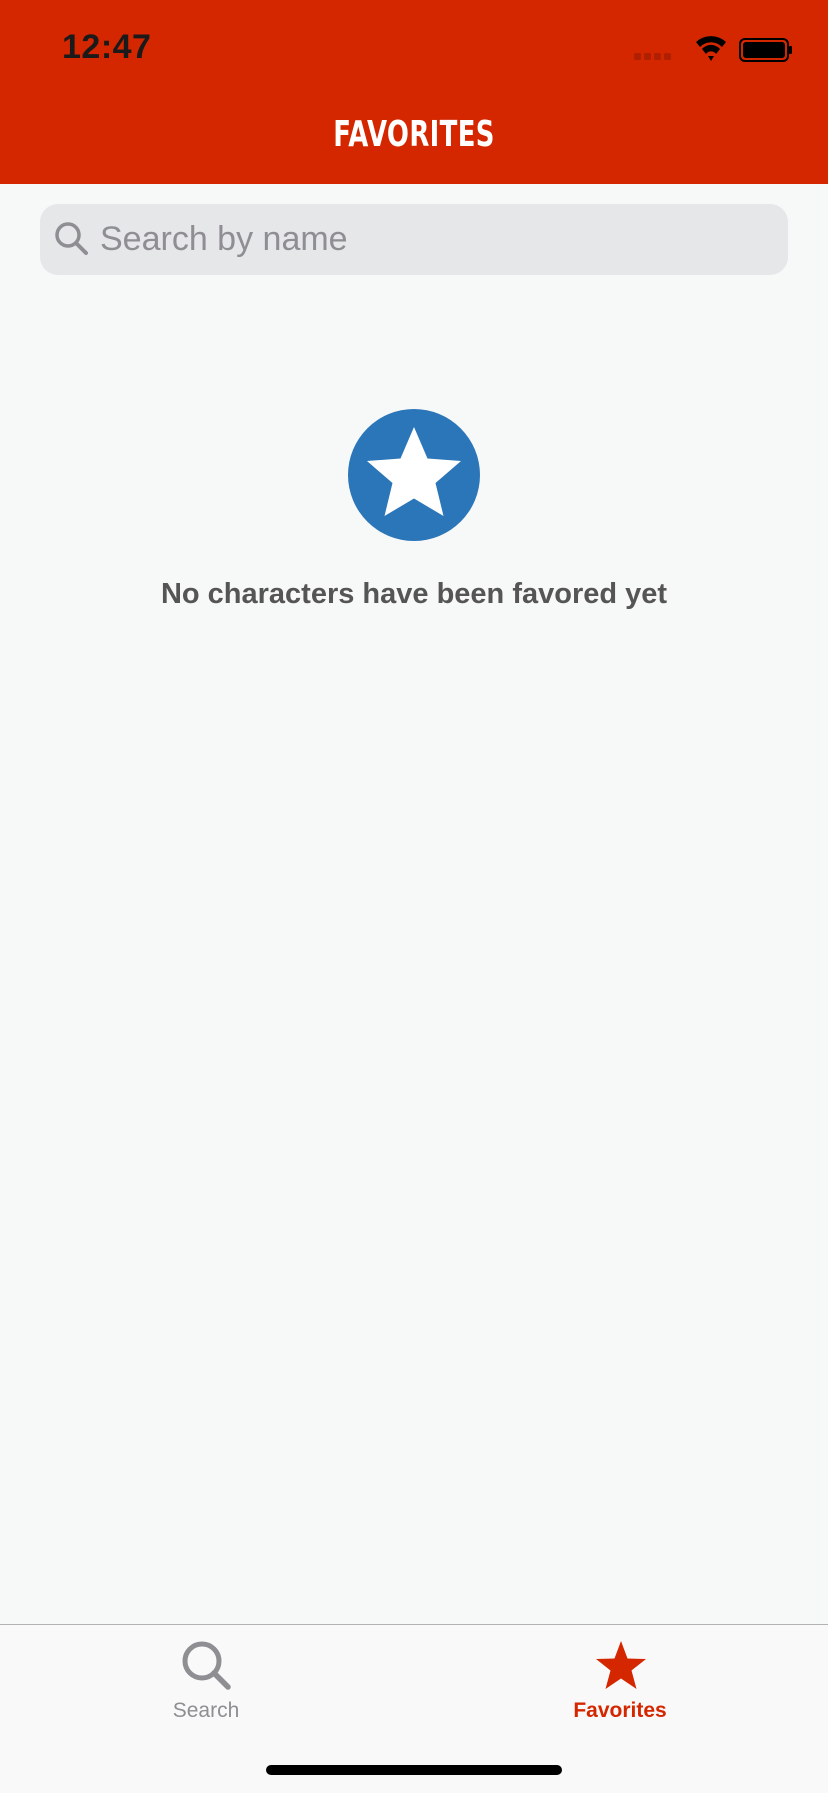 This screenshot has width=828, height=1793. I want to click on tab-search: Search, so click(206, 1680).